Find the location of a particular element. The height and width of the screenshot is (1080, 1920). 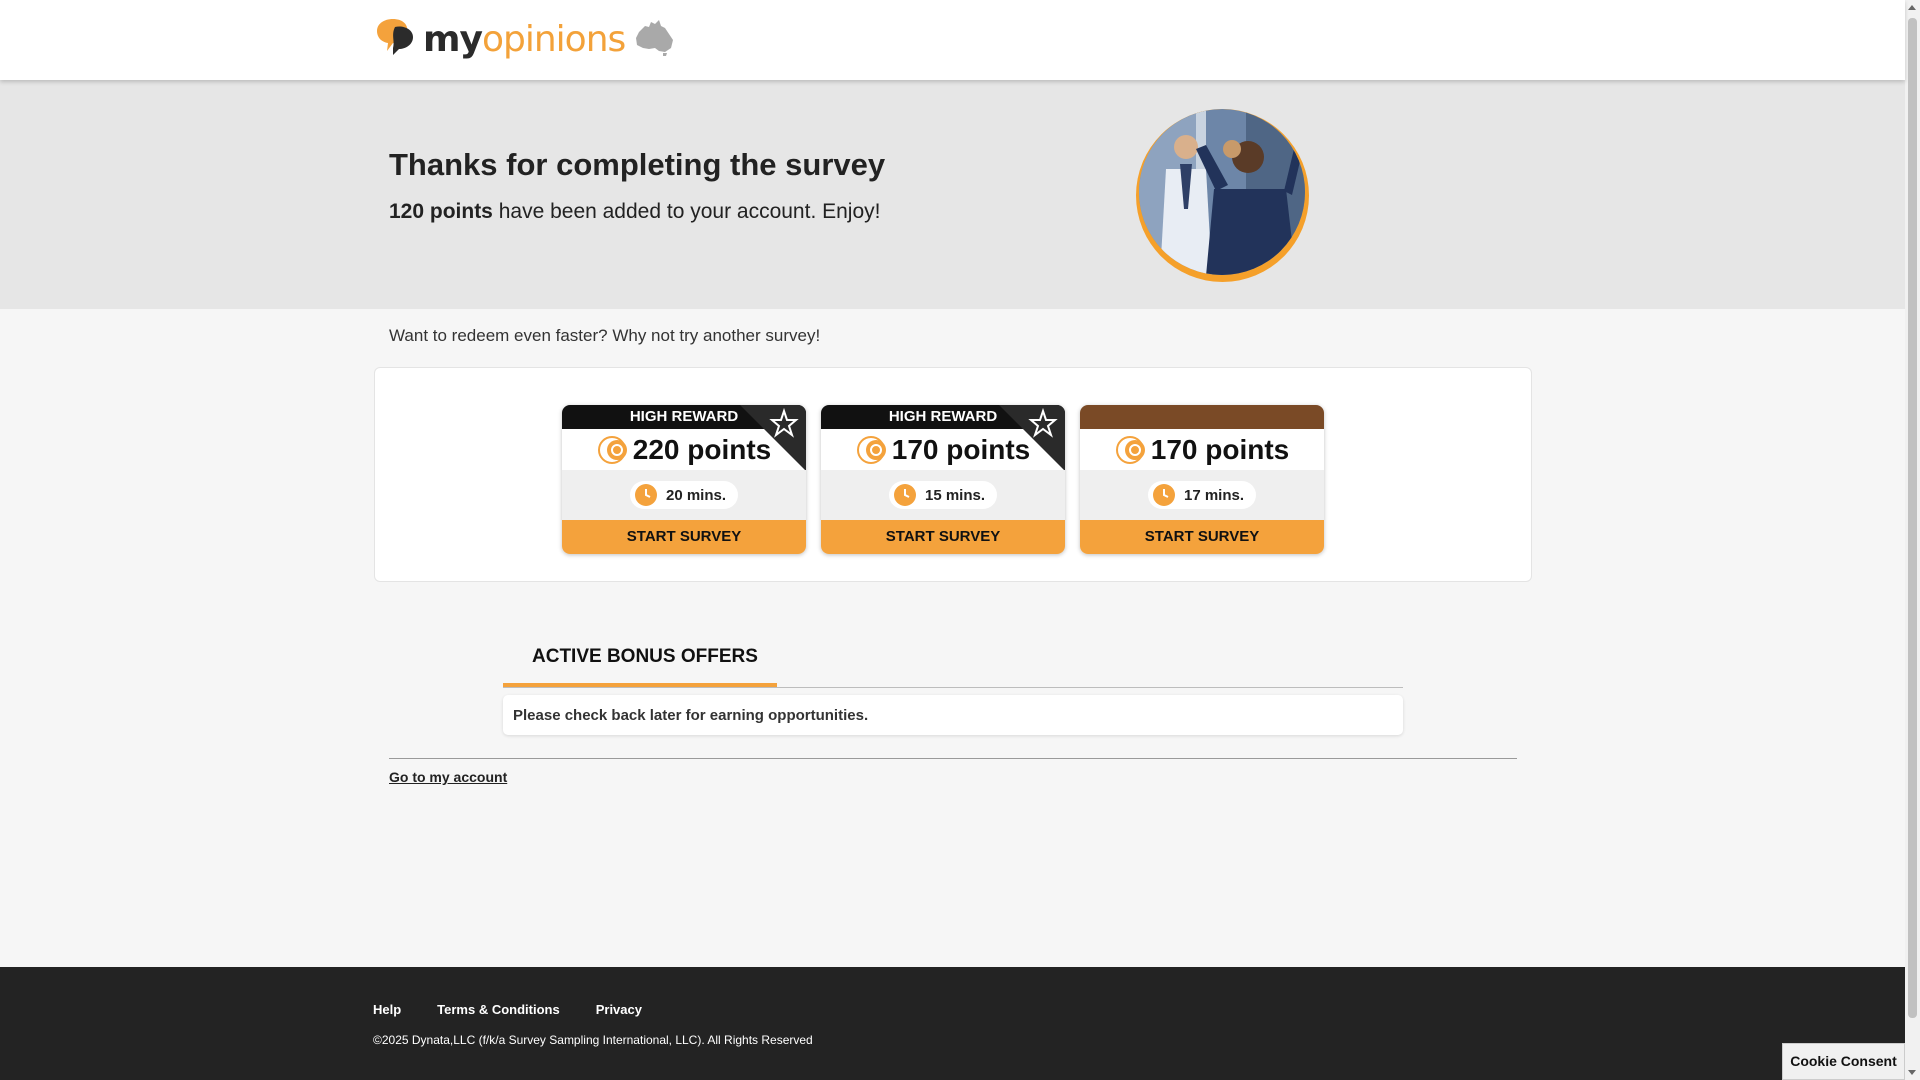

site-header: my opinions is located at coordinates (952, 40).